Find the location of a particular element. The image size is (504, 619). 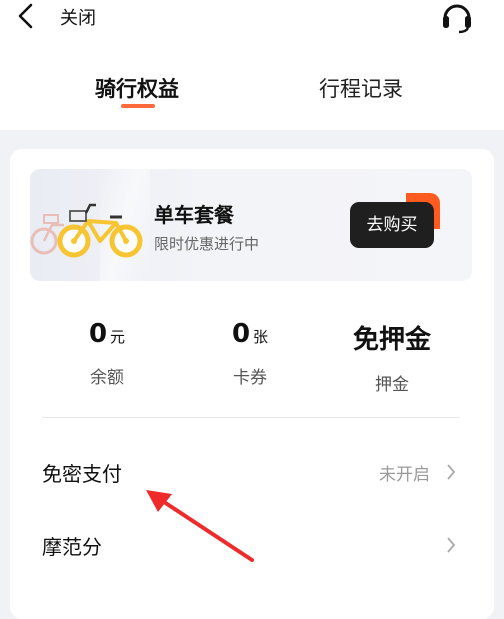

tab-riding-benefits: 骑行权益 is located at coordinates (137, 88).